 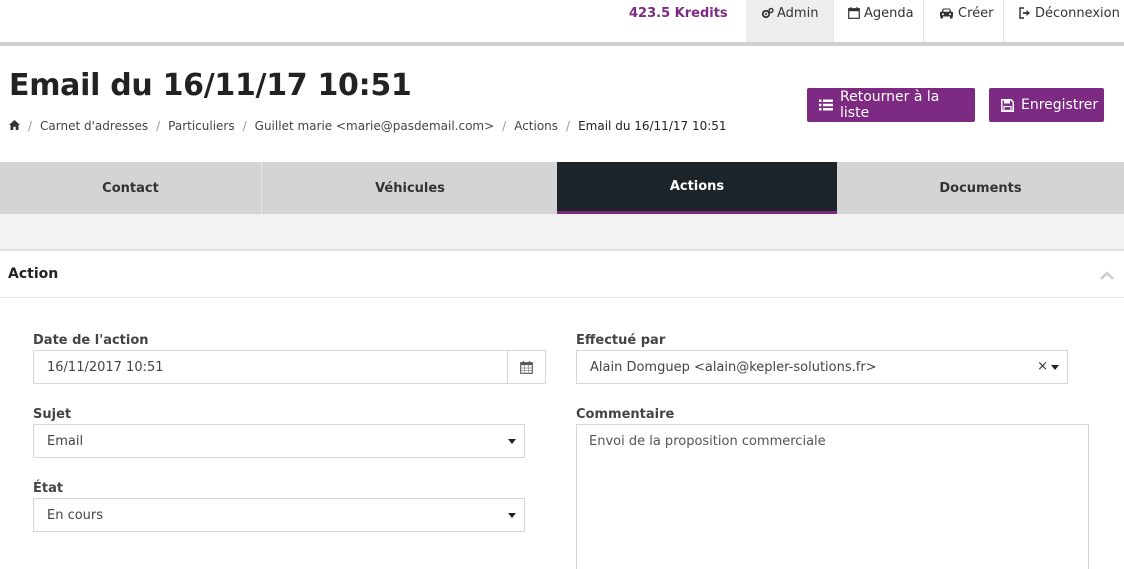 What do you see at coordinates (75, 515) in the screenshot?
I see `etat-value: En cours` at bounding box center [75, 515].